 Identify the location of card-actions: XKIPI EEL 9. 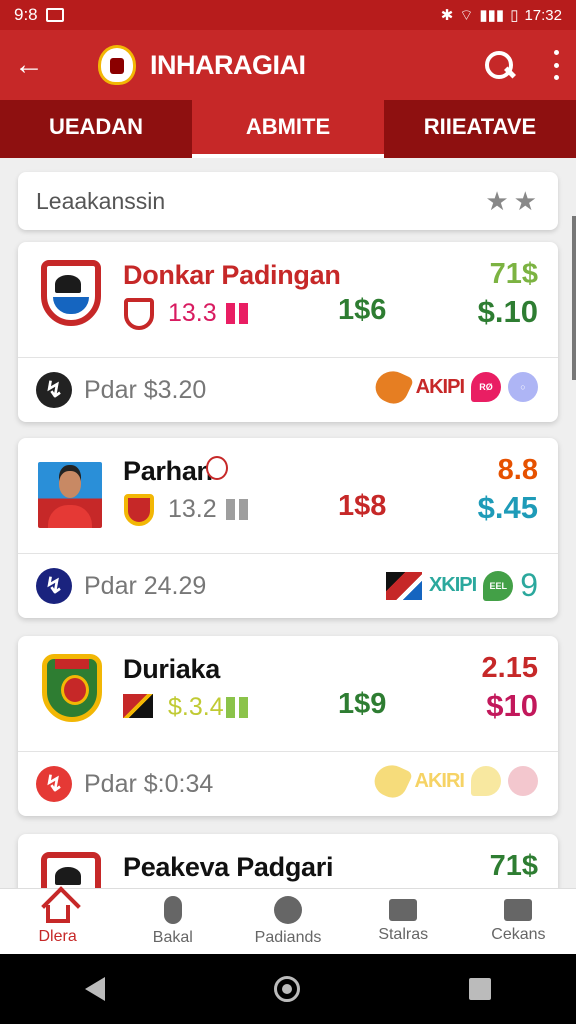
(461, 585).